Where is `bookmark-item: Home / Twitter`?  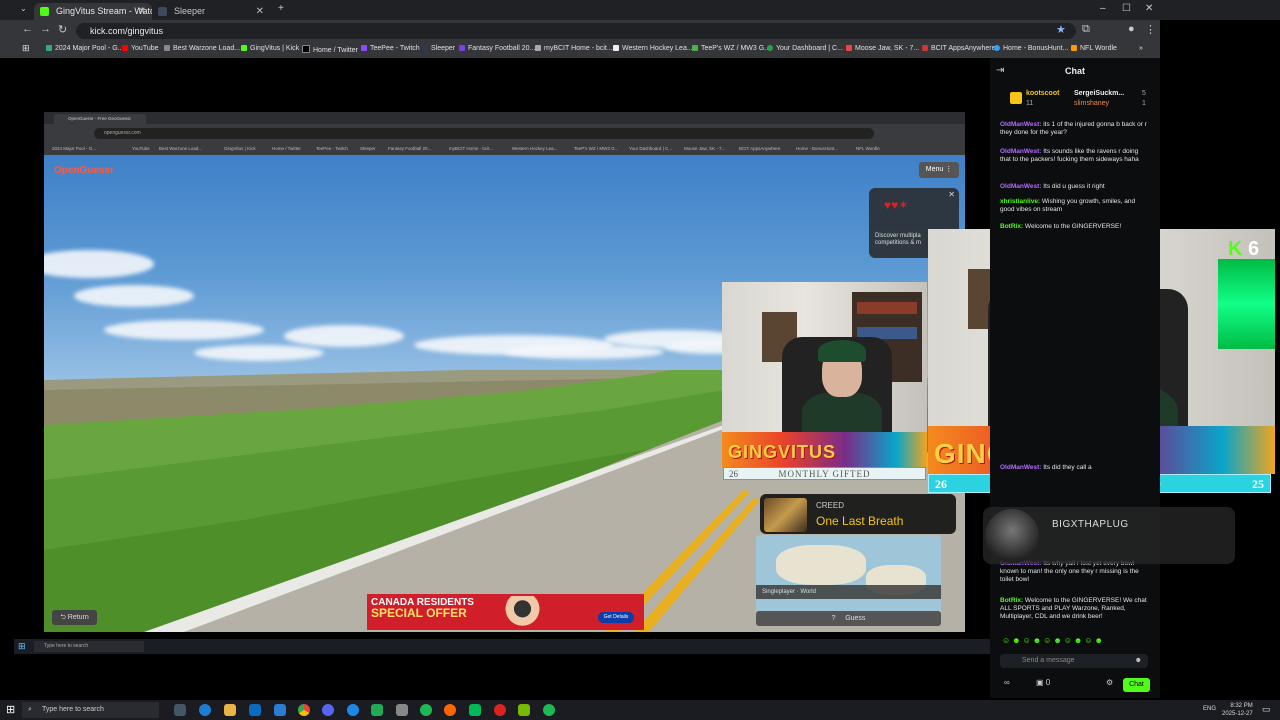 bookmark-item: Home / Twitter is located at coordinates (330, 49).